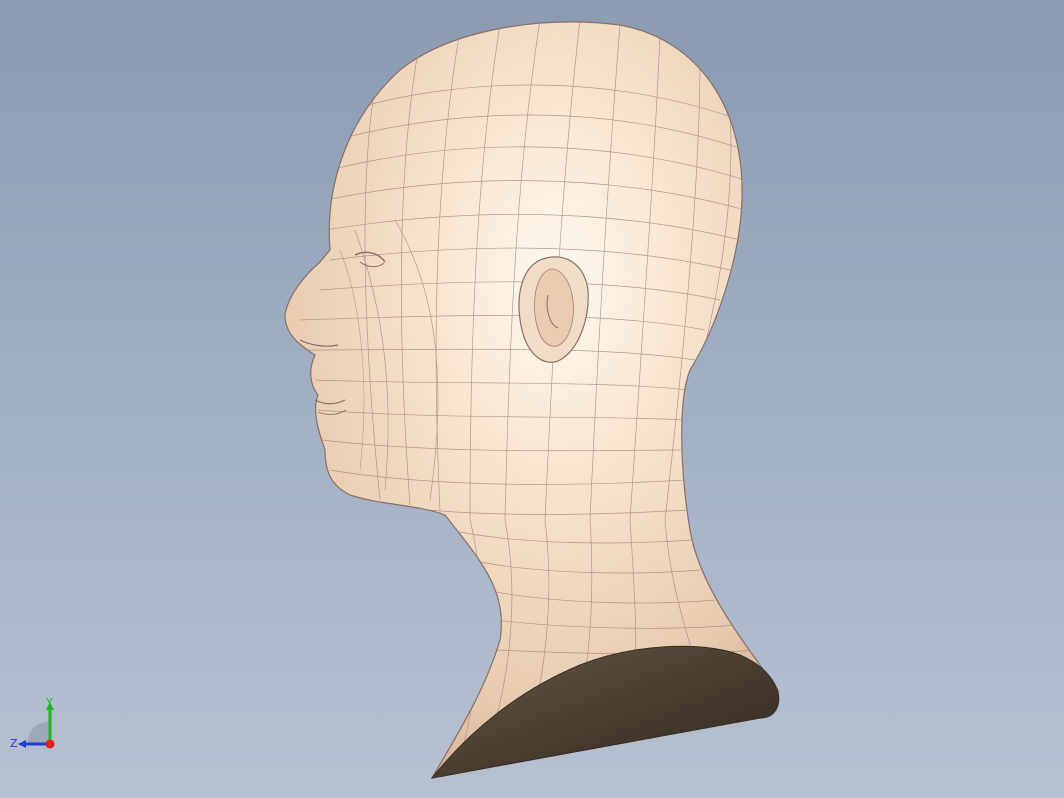 Image resolution: width=1064 pixels, height=798 pixels. I want to click on z-axis-label: Z, so click(14, 743).